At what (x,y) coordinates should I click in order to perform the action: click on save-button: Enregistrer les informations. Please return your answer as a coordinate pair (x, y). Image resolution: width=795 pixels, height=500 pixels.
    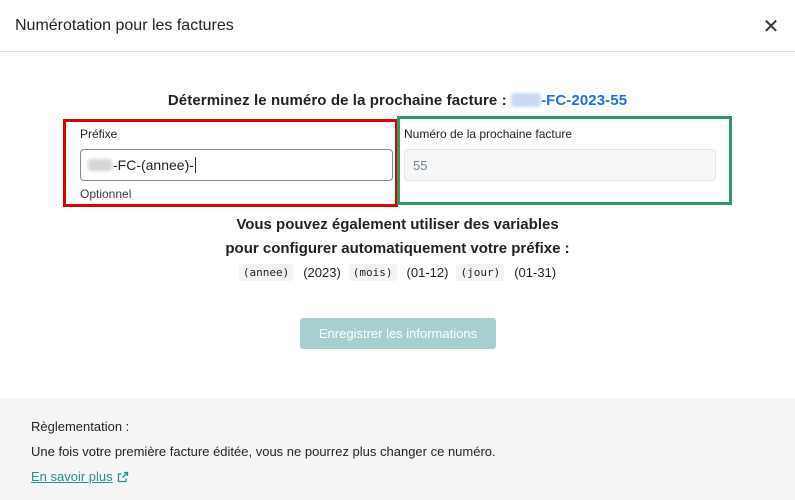
    Looking at the image, I should click on (398, 333).